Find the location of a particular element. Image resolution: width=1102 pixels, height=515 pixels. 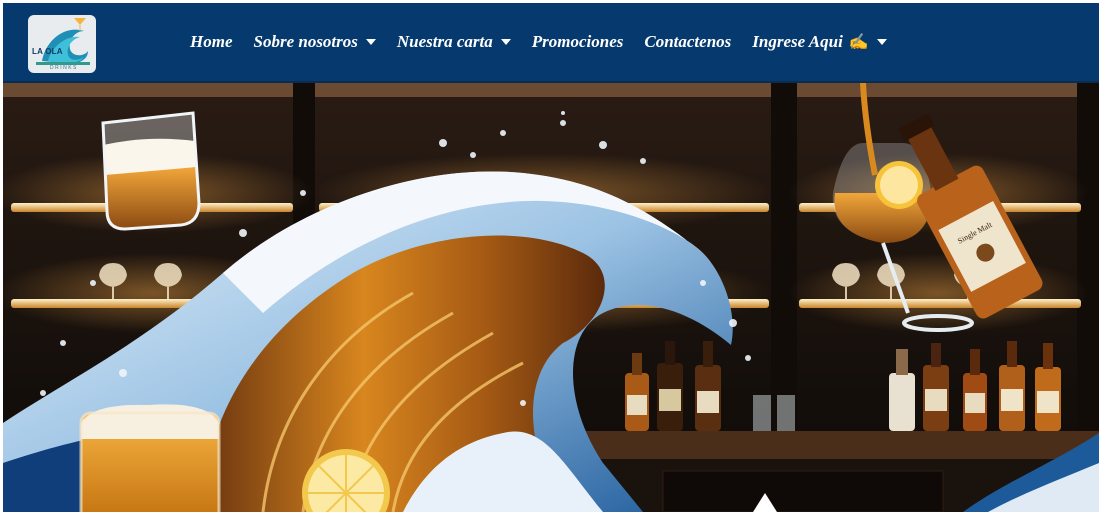

logo-subtitle: DRINKS is located at coordinates (64, 68).